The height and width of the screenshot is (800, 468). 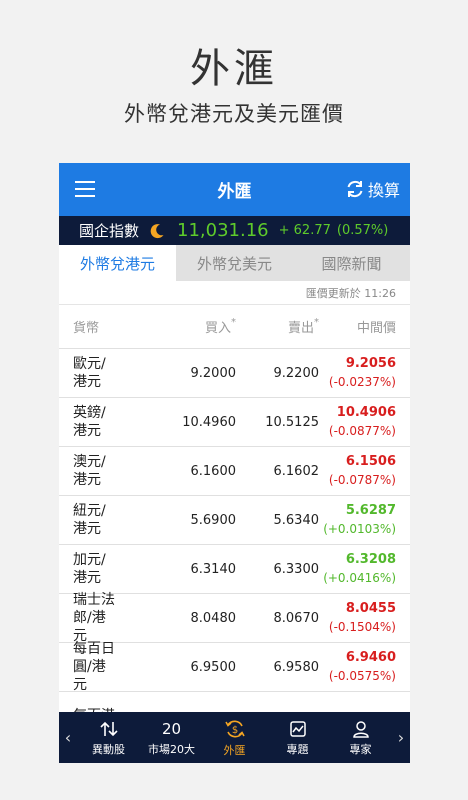 I want to click on nav-left-arrow-icon: ‹, so click(x=68, y=737).